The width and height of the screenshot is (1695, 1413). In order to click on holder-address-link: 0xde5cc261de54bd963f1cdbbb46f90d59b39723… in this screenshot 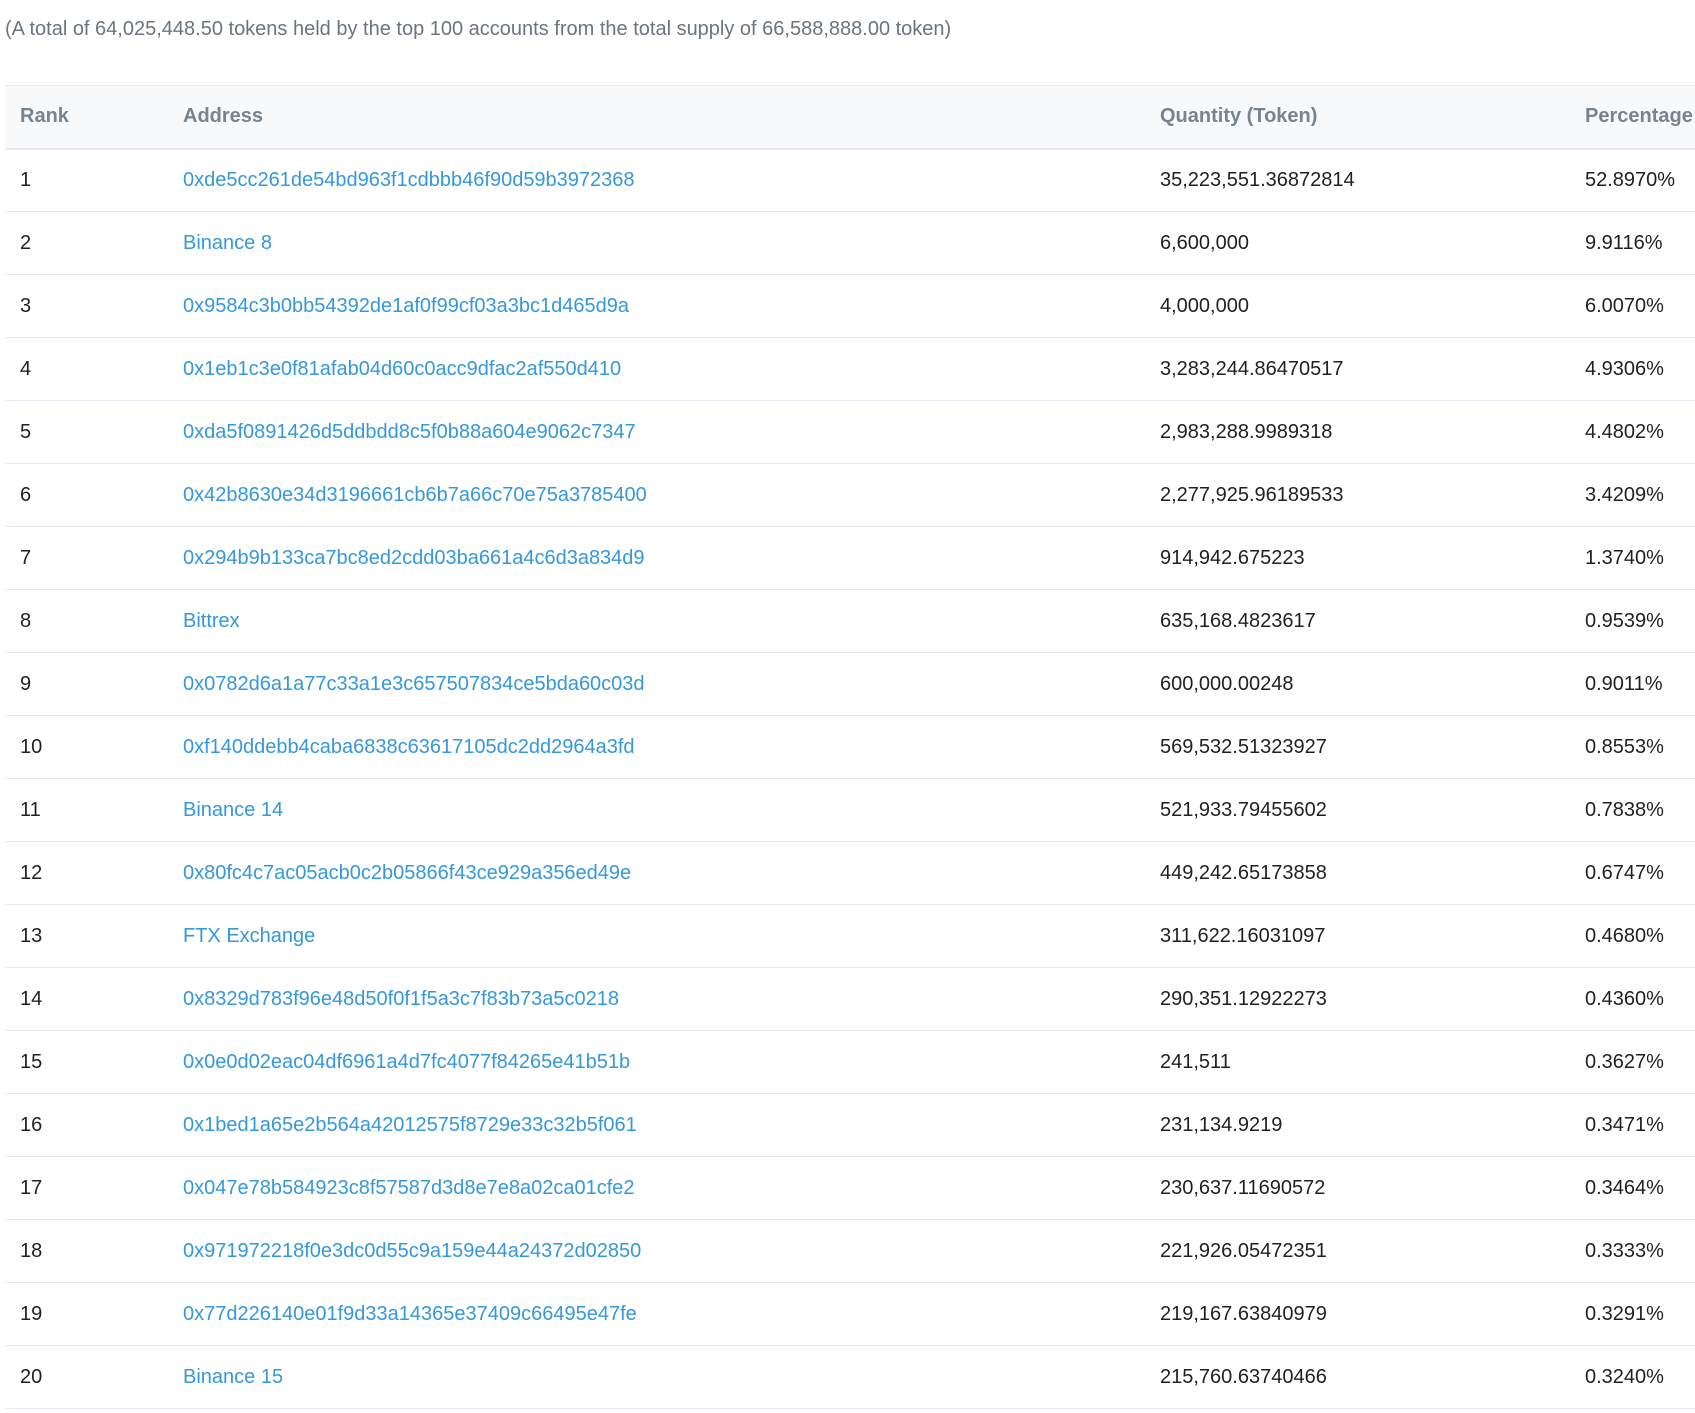, I will do `click(409, 180)`.